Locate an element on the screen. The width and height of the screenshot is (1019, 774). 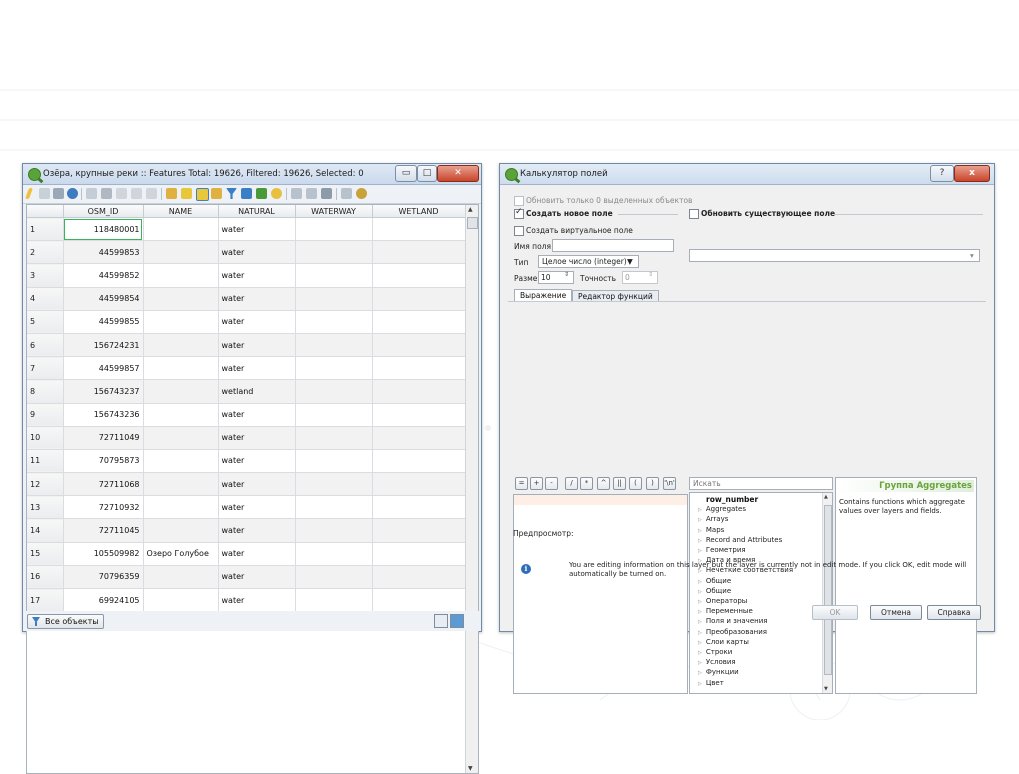
paste-icon is located at coordinates (151, 193).